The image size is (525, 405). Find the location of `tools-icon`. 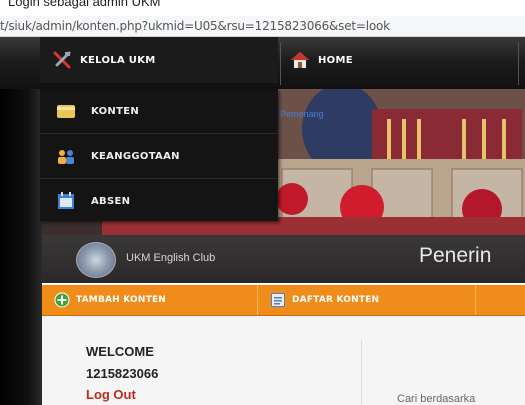

tools-icon is located at coordinates (62, 60).